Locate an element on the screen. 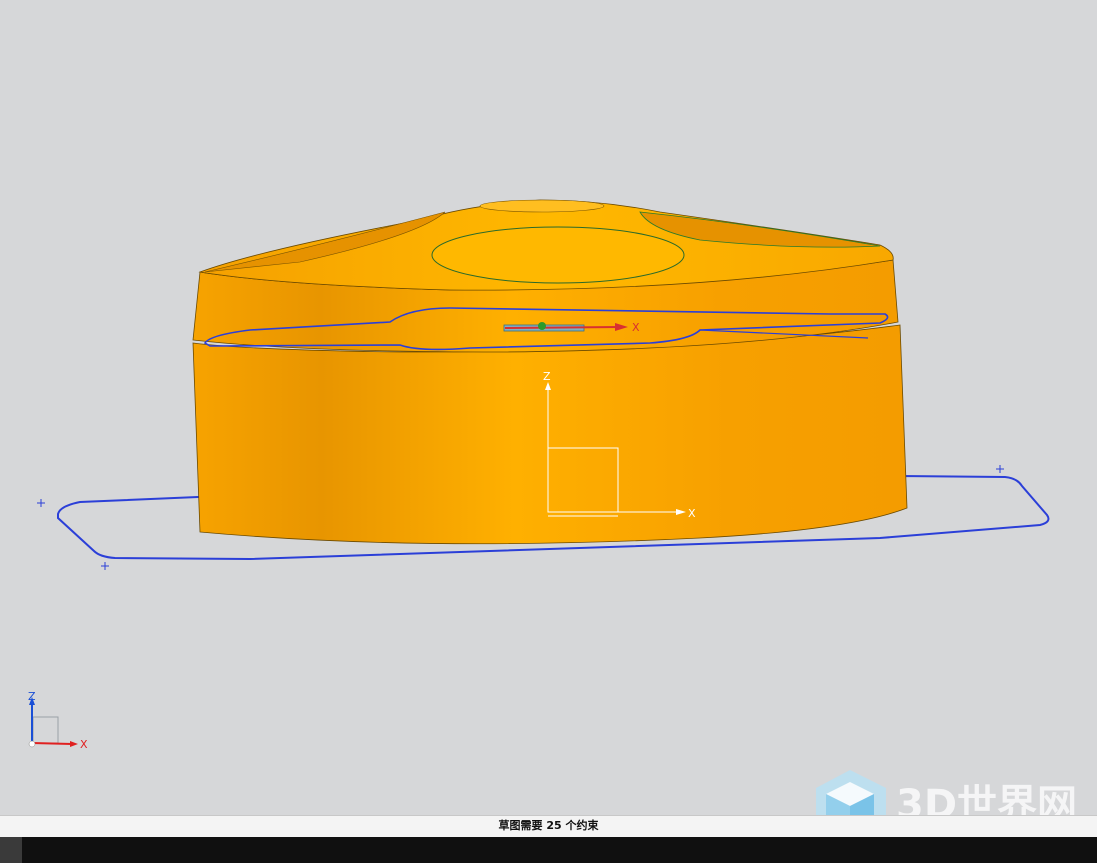 This screenshot has width=1097, height=863. view-triad-z-label: Z is located at coordinates (32, 696).